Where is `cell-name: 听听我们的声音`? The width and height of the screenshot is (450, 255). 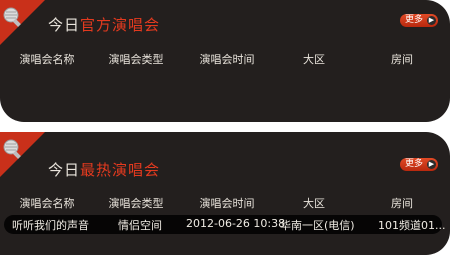
cell-name: 听听我们的声音 is located at coordinates (50, 225).